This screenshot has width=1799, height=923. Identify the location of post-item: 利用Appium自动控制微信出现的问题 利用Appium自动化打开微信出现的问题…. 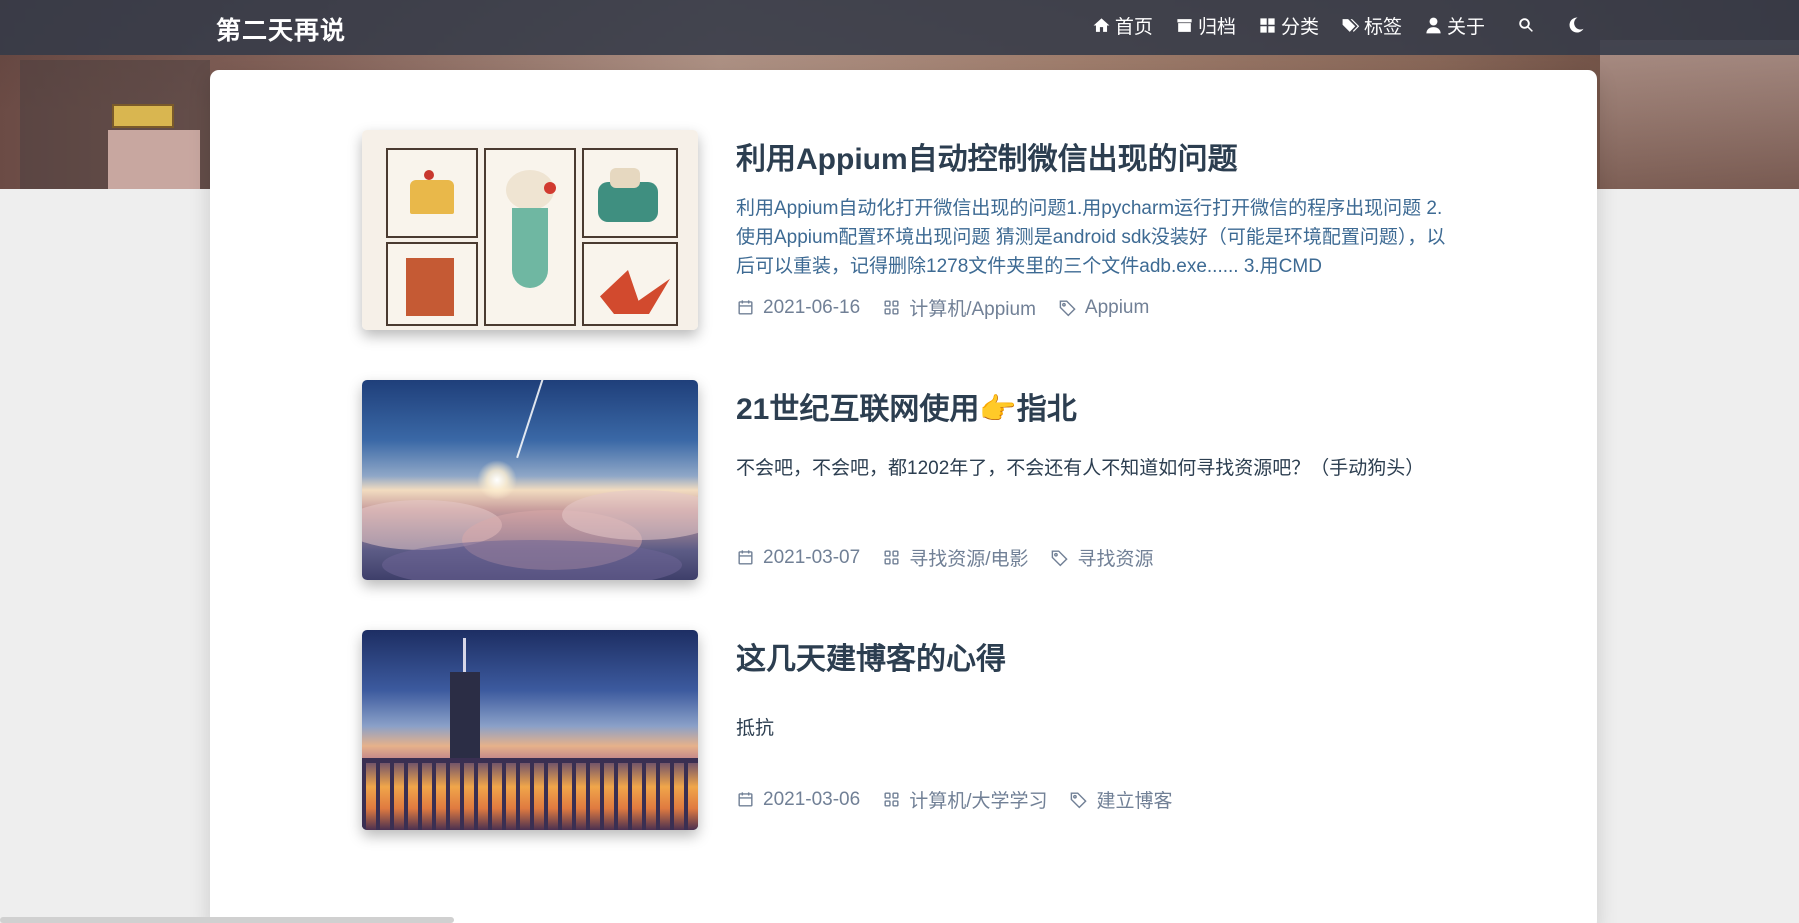
(907, 230).